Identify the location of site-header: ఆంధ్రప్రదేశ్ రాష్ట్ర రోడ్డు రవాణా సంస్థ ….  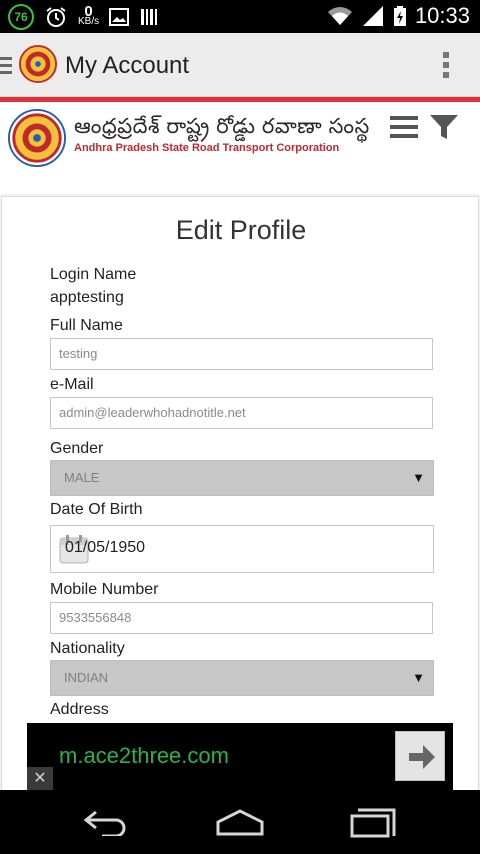
(240, 148).